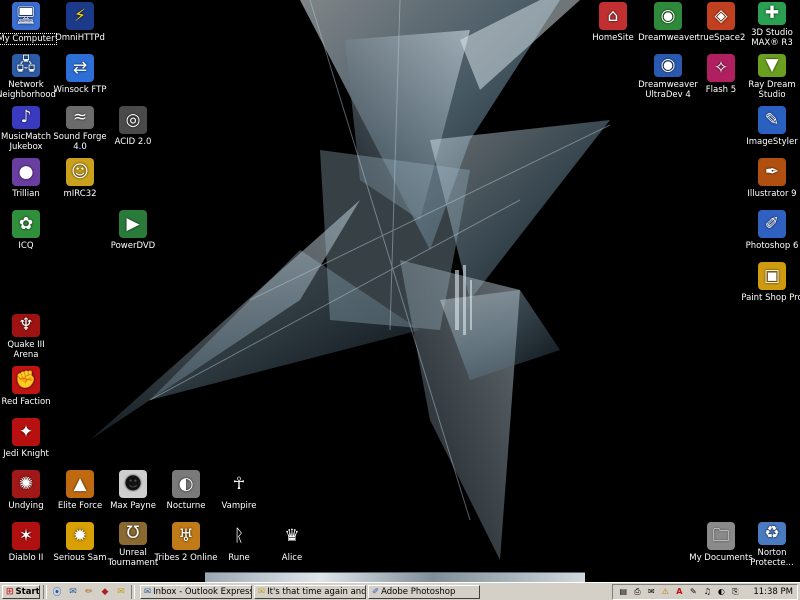 This screenshot has width=800, height=600. I want to click on desktop-icon-label: ICQ, so click(26, 246).